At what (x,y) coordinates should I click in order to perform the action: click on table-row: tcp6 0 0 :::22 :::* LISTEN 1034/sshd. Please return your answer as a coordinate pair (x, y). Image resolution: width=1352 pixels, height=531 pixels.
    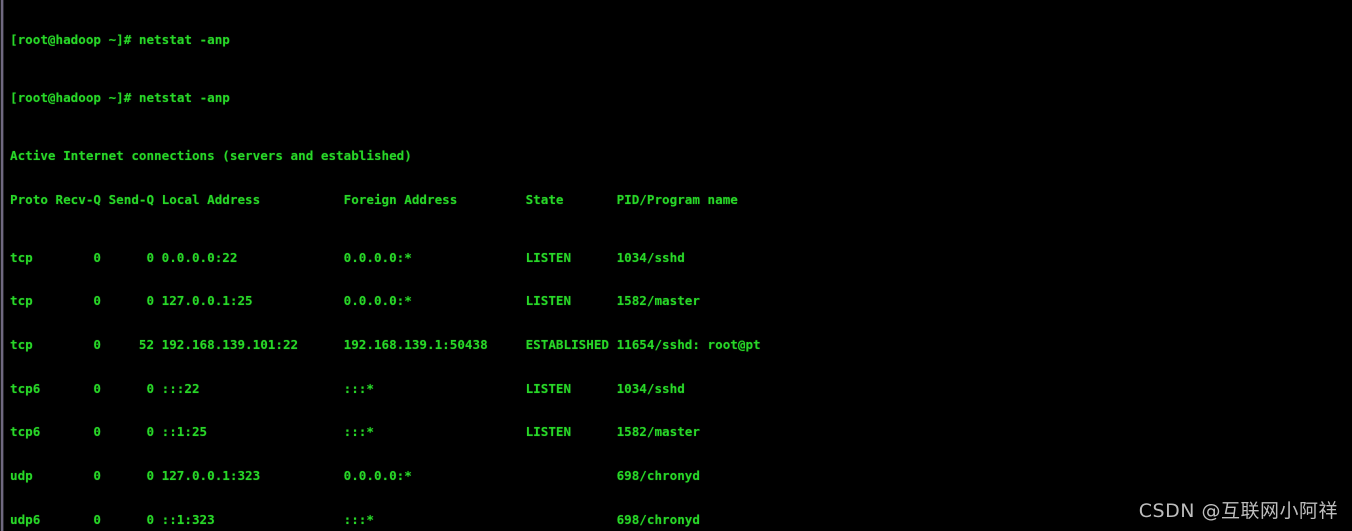
    Looking at the image, I should click on (347, 388).